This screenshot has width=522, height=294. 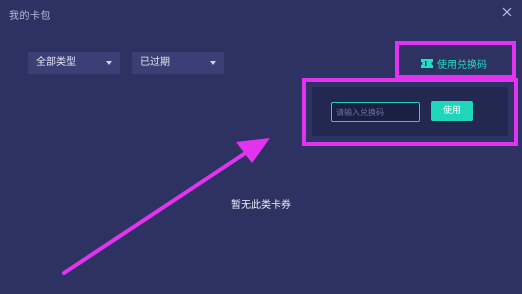 What do you see at coordinates (155, 62) in the screenshot?
I see `status-filter-value: 已过期` at bounding box center [155, 62].